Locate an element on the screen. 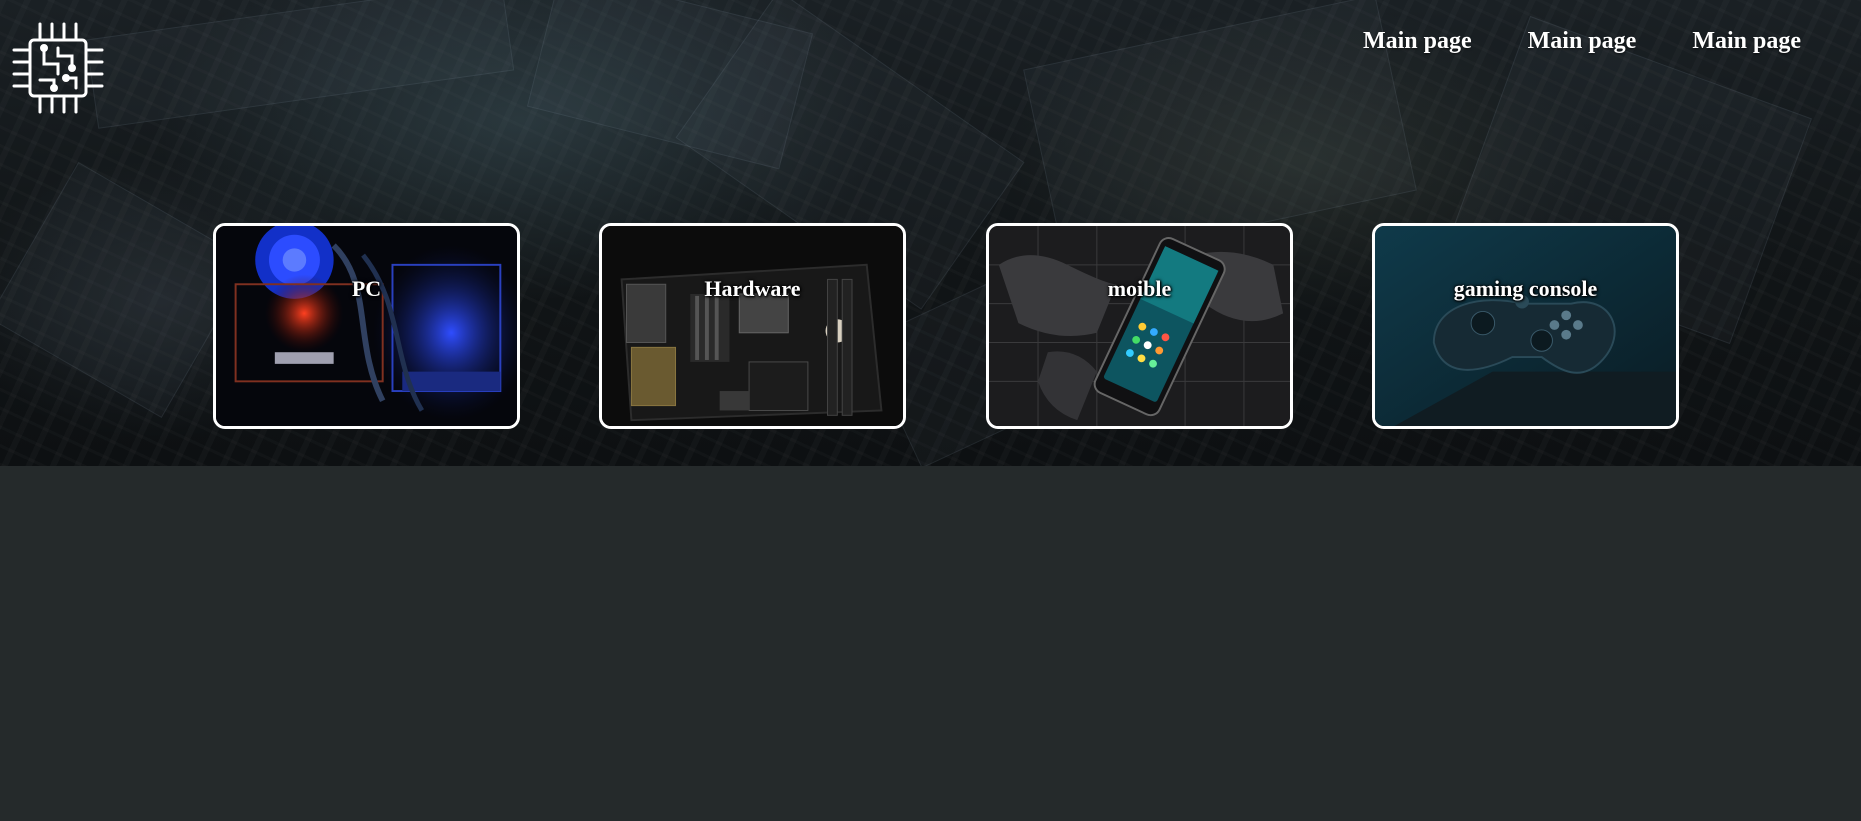 The width and height of the screenshot is (1861, 821). nav-link-main-page-3: Main page is located at coordinates (1746, 41).